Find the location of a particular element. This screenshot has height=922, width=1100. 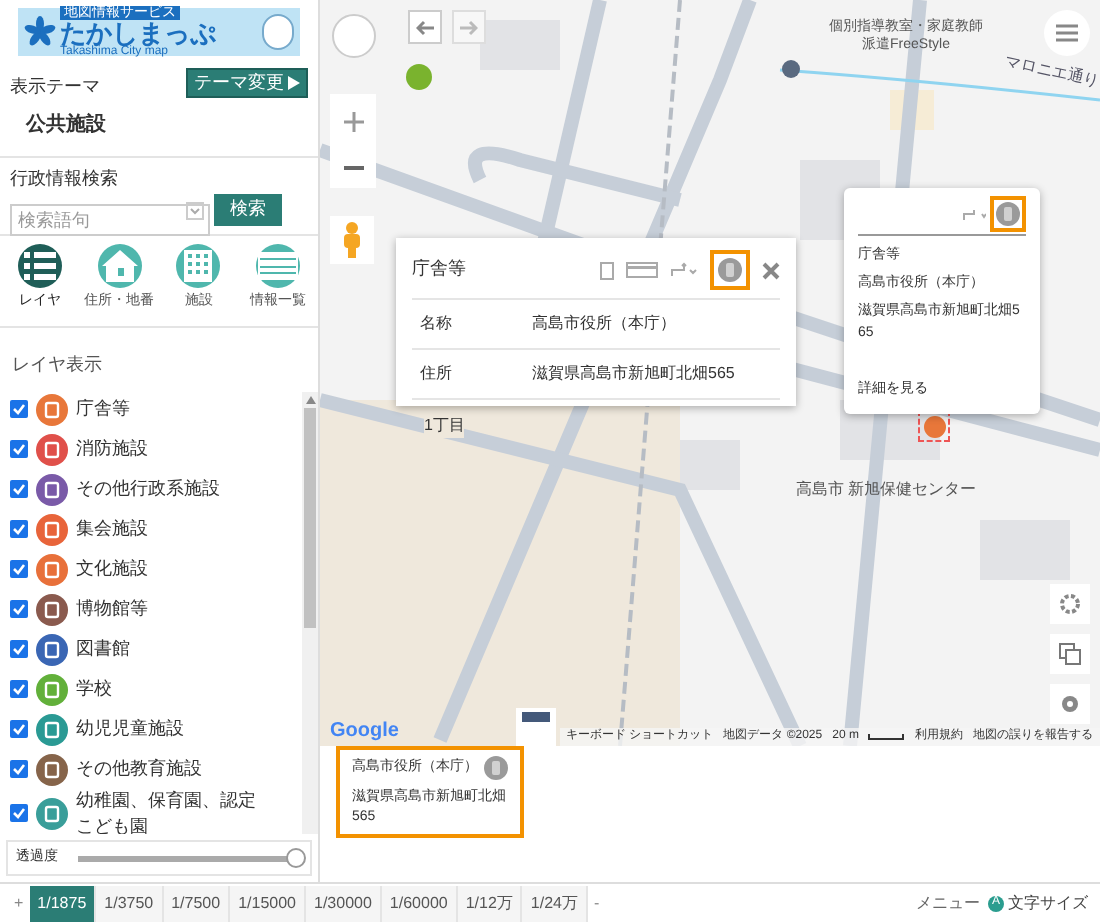

layers-title: レイヤ表示 is located at coordinates (57, 363).